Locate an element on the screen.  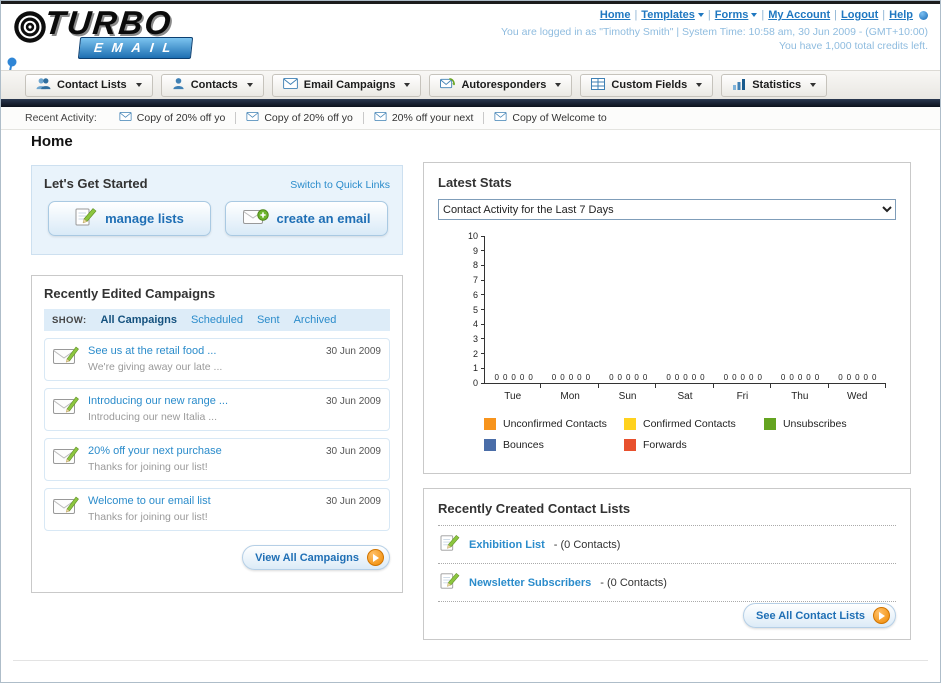
view-all-campaigns-button: View All Campaigns is located at coordinates (316, 557).